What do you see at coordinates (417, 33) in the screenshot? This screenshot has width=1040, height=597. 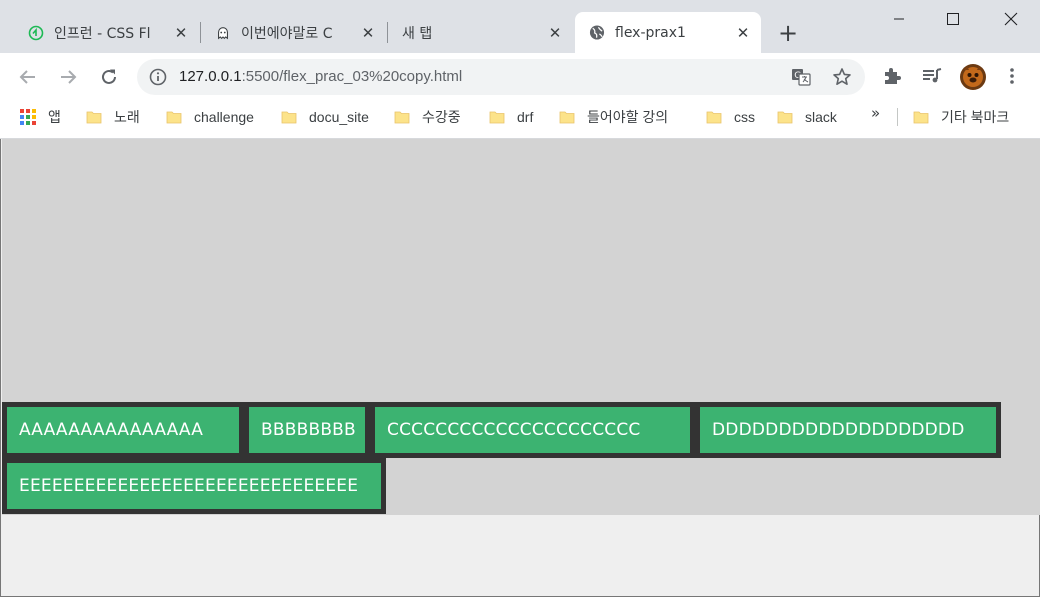 I see `tab-title: 새 탭` at bounding box center [417, 33].